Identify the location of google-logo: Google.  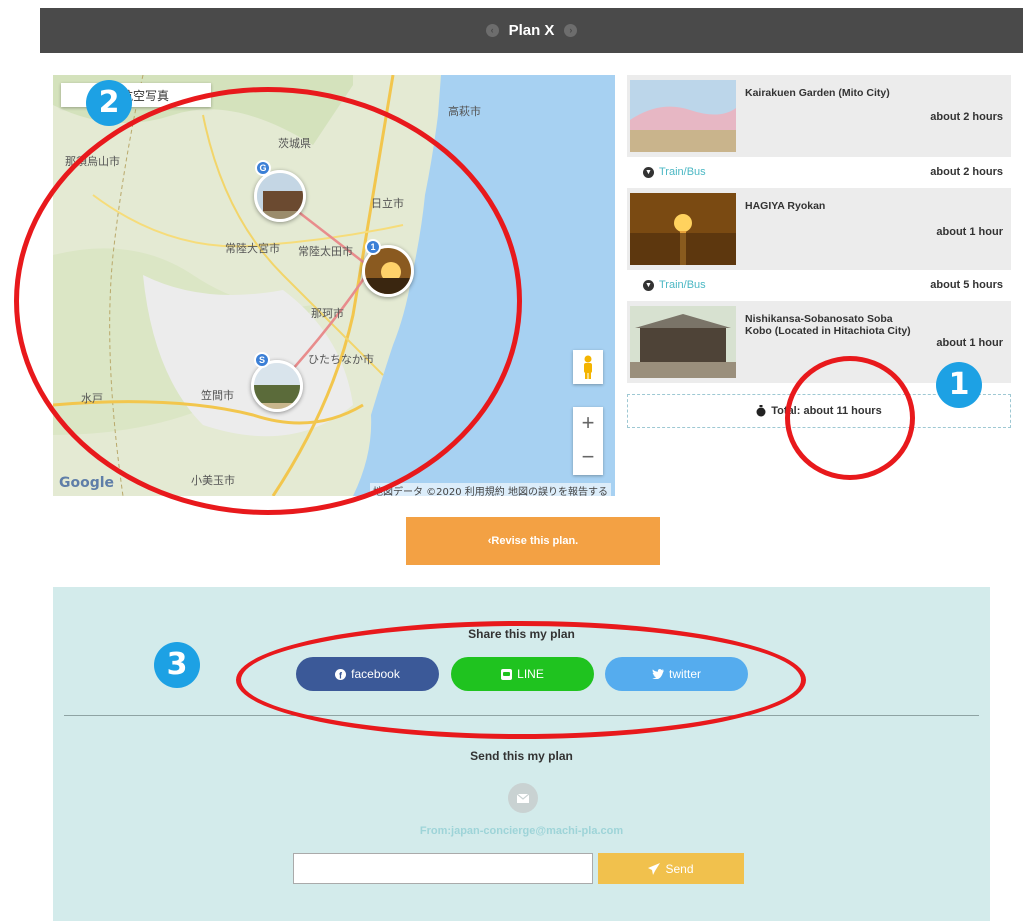
(87, 483).